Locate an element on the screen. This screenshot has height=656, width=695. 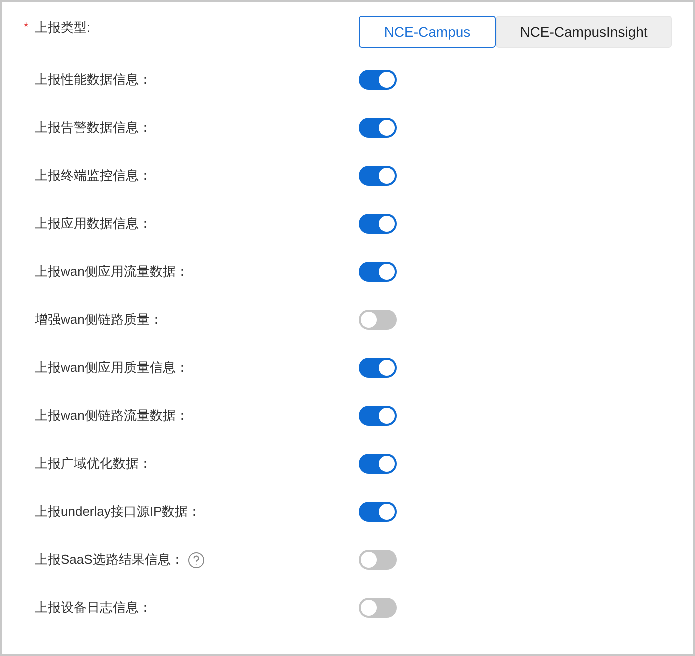
setting-label: 上报wan侧应用流量数据： is located at coordinates (112, 272).